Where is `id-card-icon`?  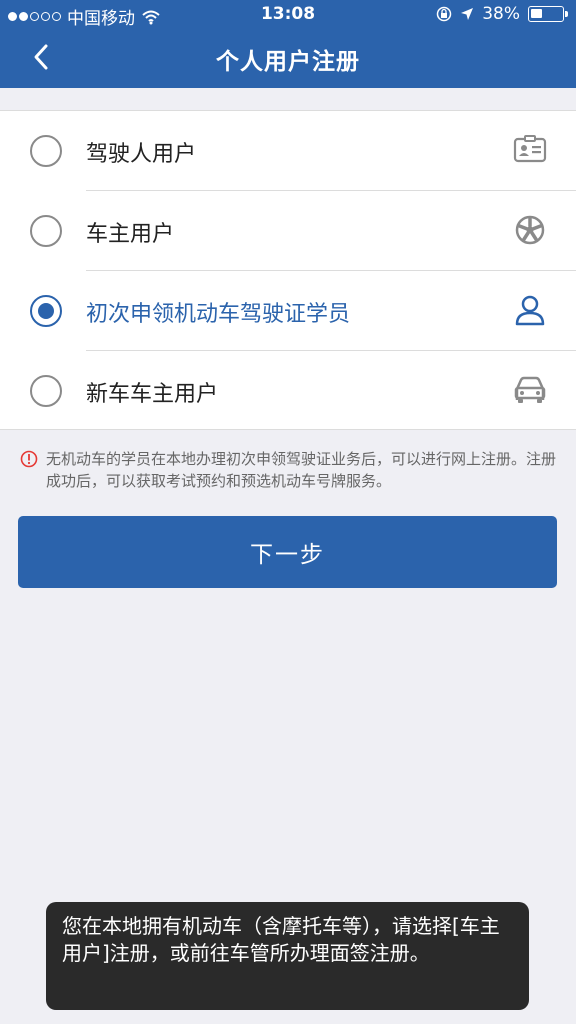
id-card-icon is located at coordinates (530, 149).